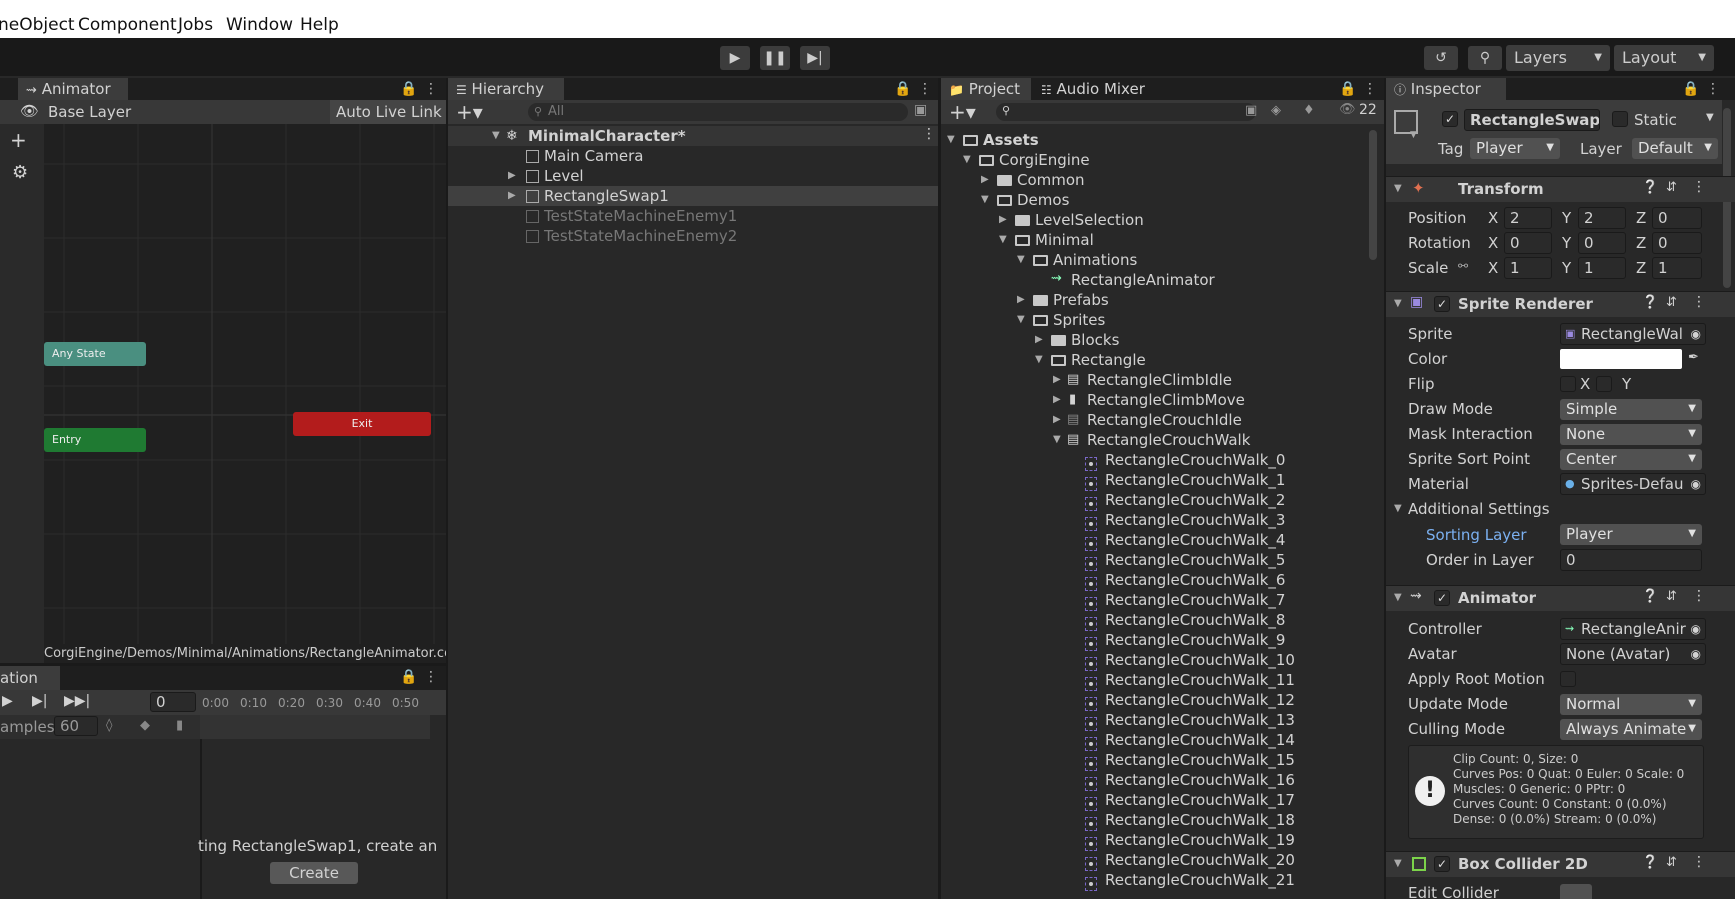 This screenshot has width=1735, height=899. I want to click on tab-animator: ⇝ Animator, so click(73, 89).